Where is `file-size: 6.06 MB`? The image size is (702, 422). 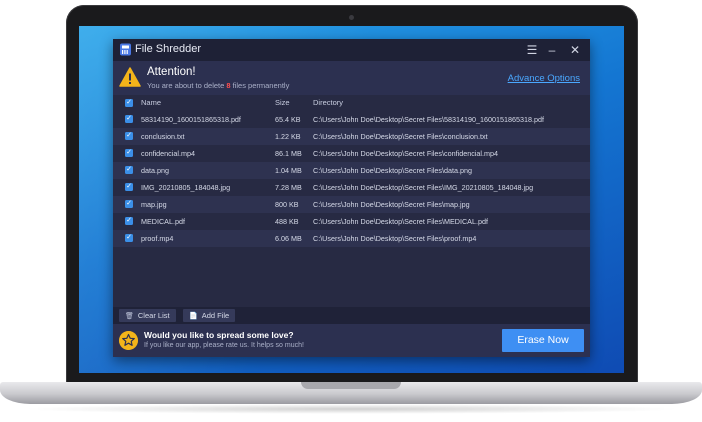
file-size: 6.06 MB is located at coordinates (288, 238).